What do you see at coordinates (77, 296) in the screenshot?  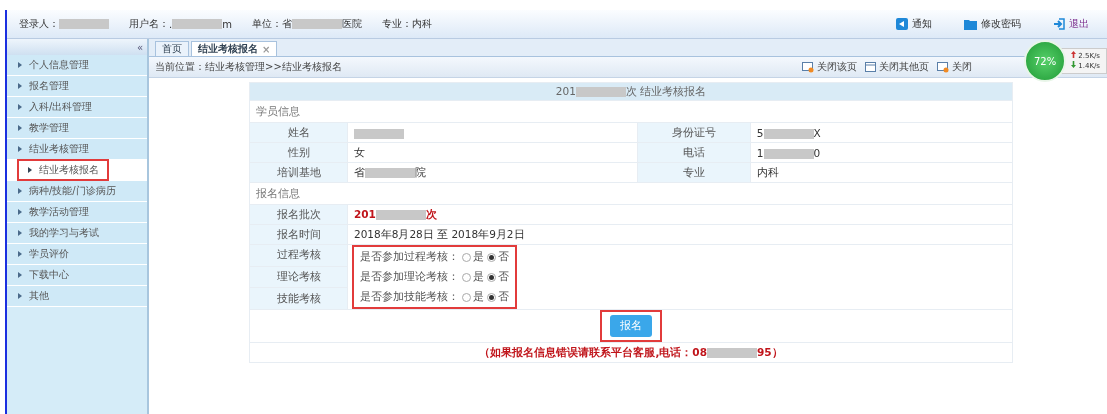 I see `sidebar-item: 其他` at bounding box center [77, 296].